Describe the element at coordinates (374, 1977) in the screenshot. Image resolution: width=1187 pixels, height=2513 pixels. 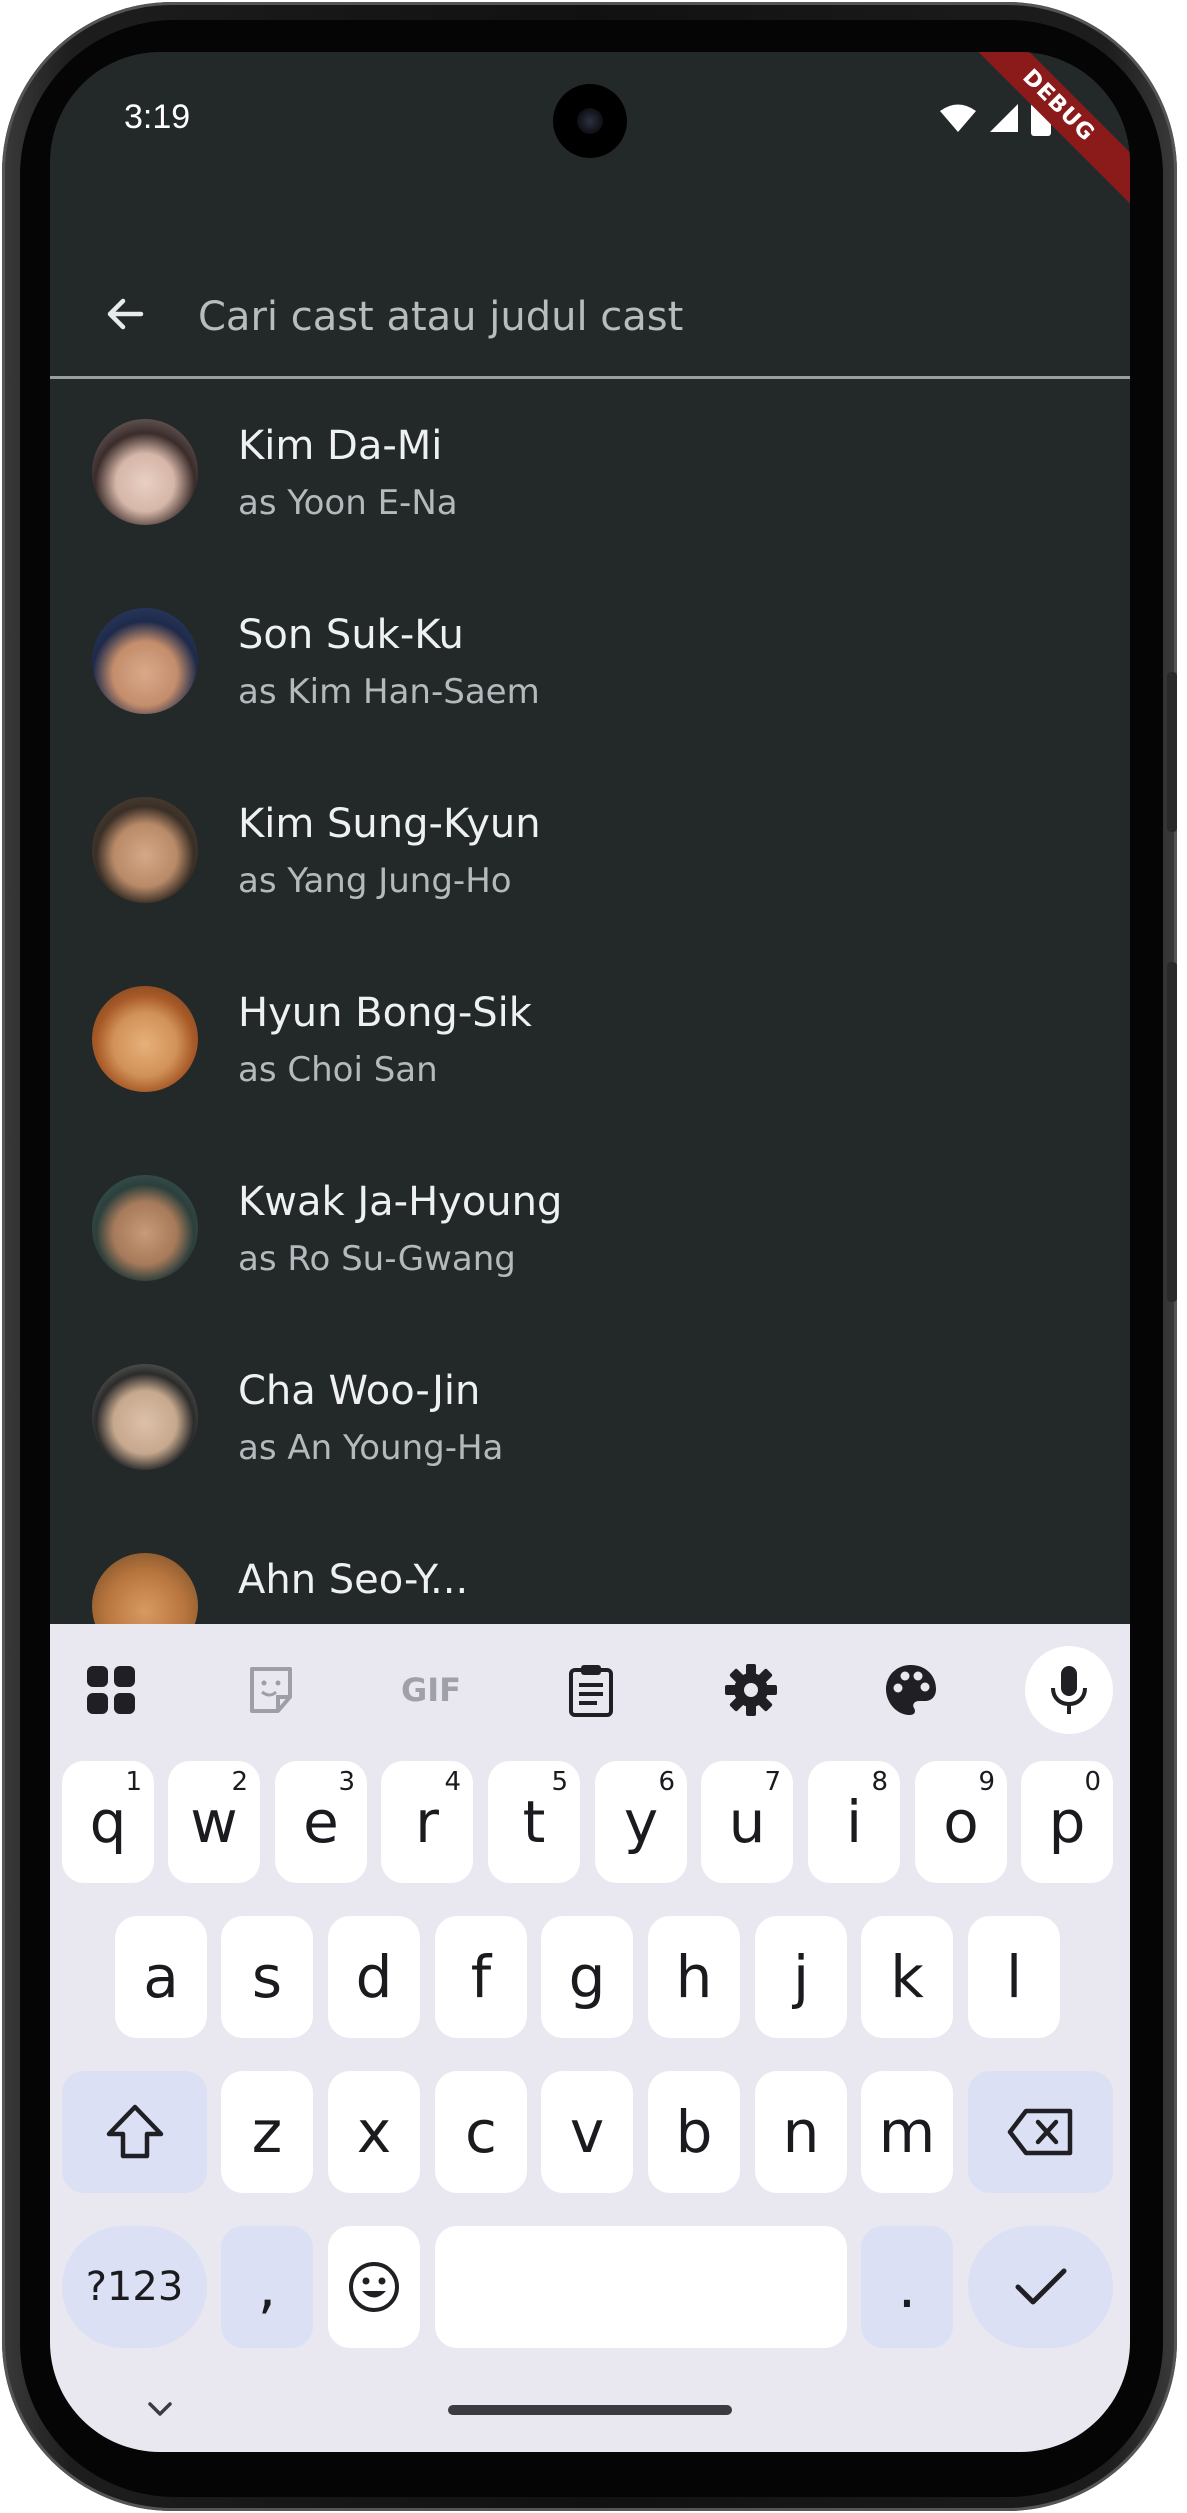
I see `key-d: d` at that location.